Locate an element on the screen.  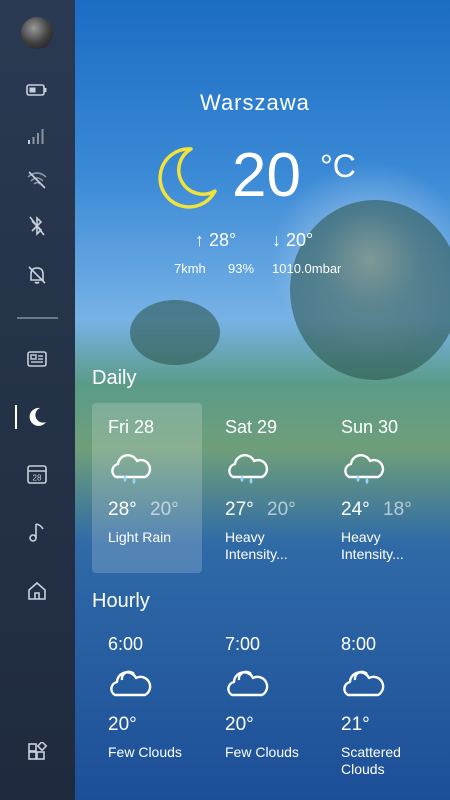
notifications-off-icon is located at coordinates (37, 275).